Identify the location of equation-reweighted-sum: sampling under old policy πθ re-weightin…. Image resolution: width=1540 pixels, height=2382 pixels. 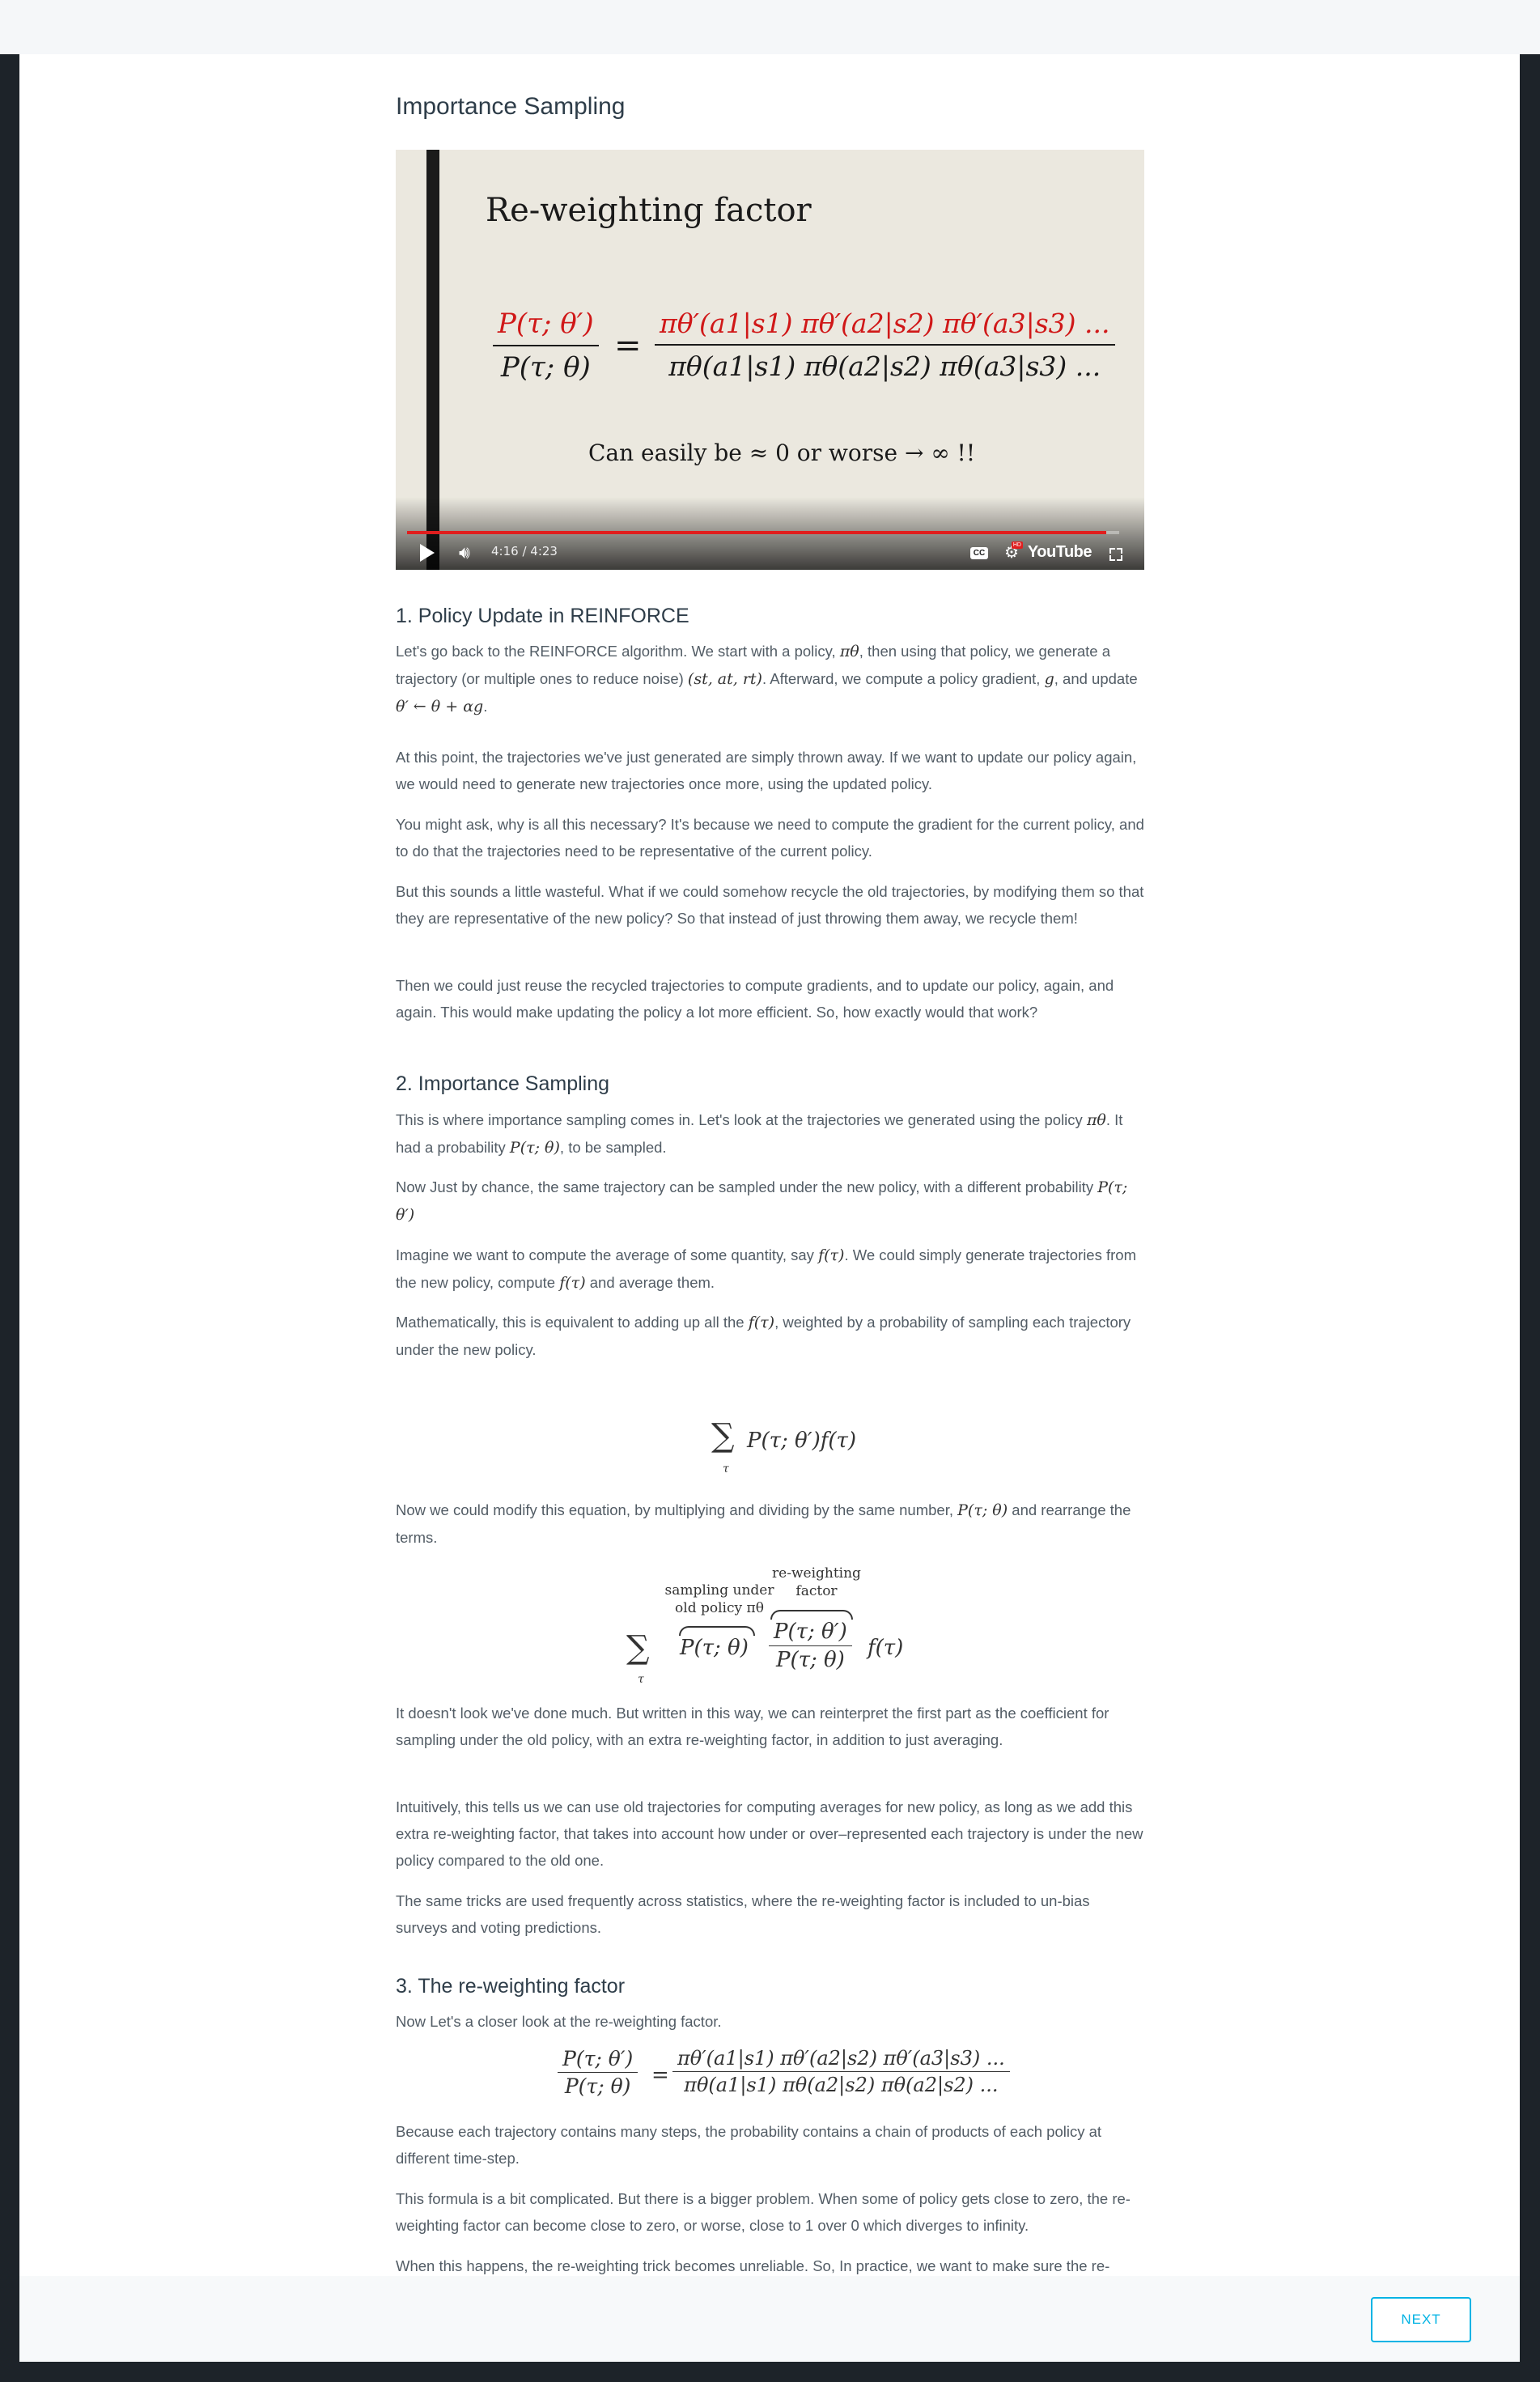
(765, 1625).